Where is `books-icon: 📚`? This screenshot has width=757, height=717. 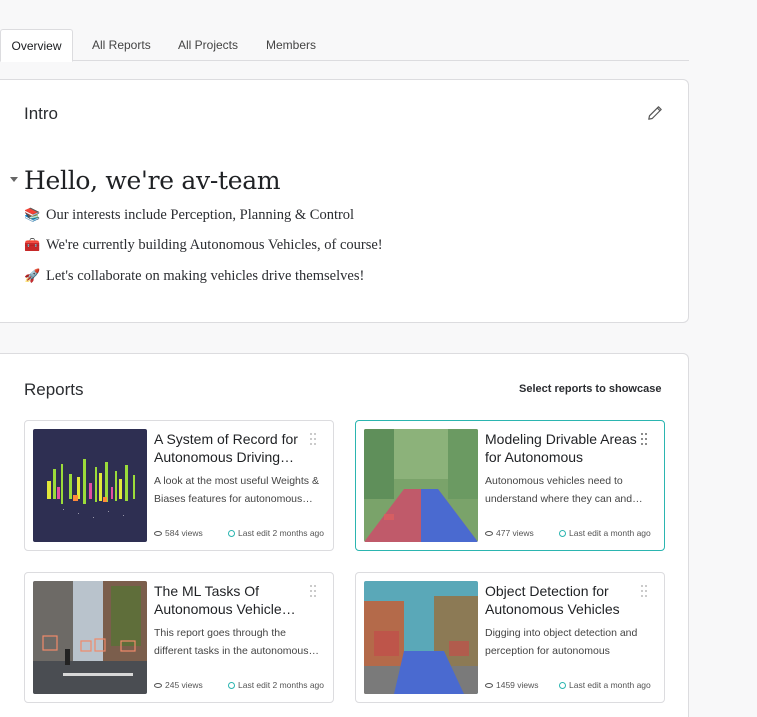 books-icon: 📚 is located at coordinates (32, 214).